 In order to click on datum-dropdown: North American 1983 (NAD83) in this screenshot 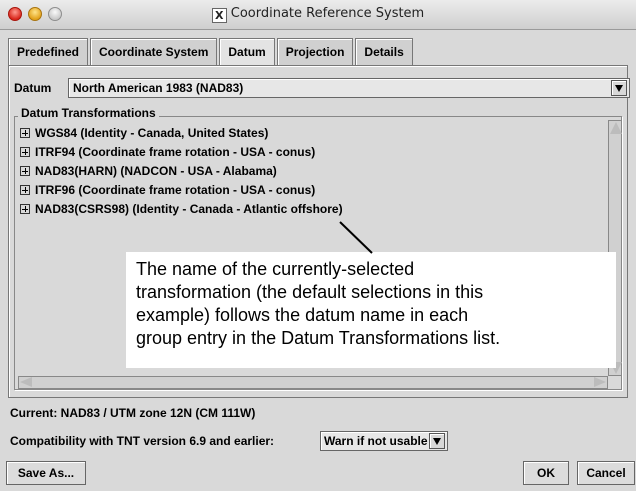, I will do `click(349, 88)`.